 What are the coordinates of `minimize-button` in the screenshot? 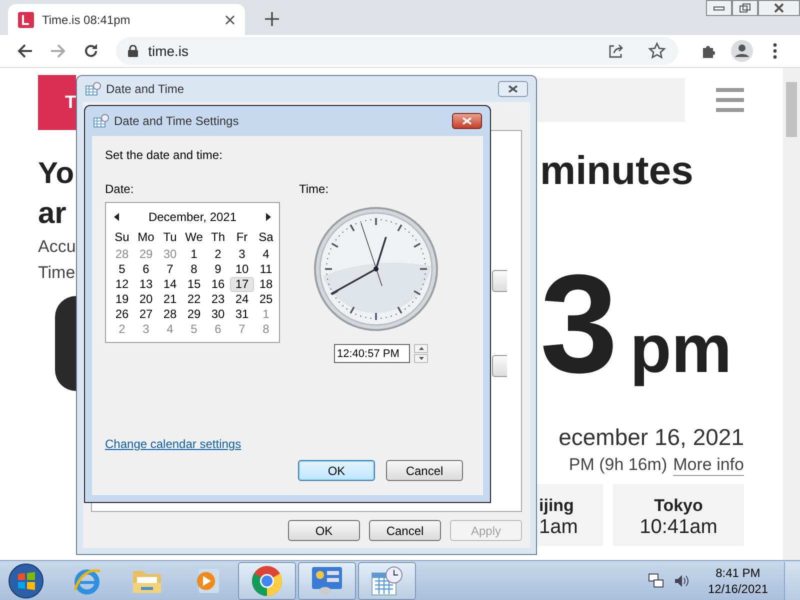 It's located at (719, 8).